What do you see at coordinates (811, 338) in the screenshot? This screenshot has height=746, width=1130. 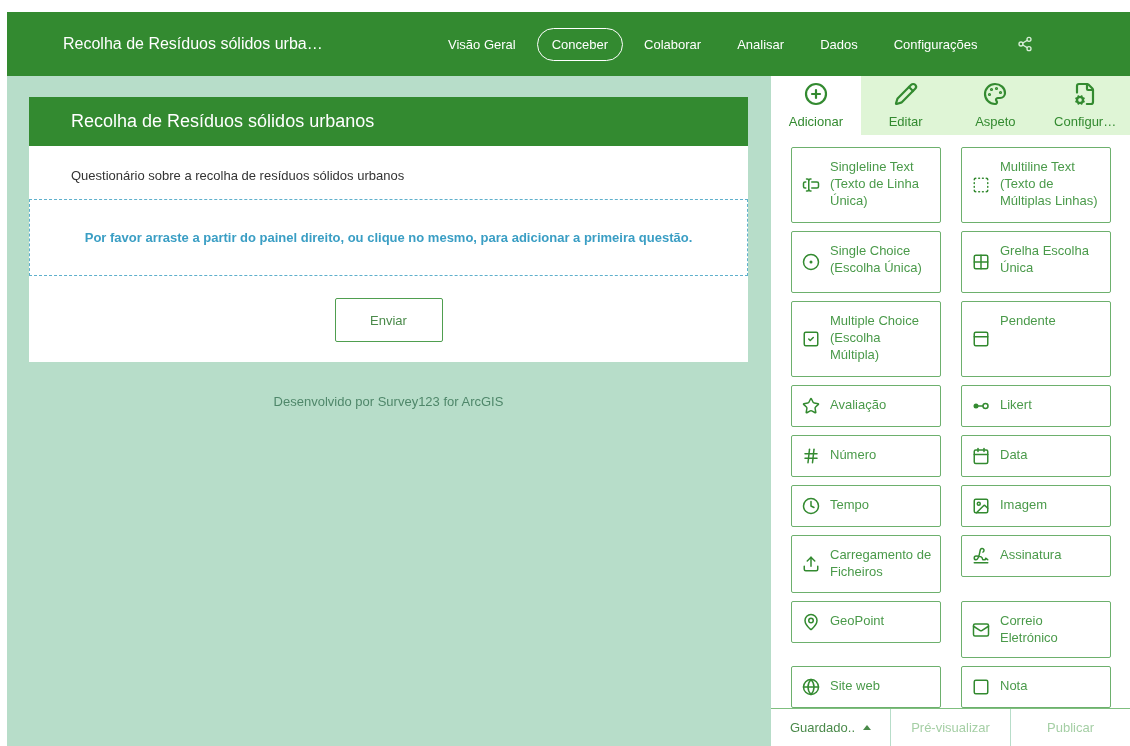 I see `checkbox-icon` at bounding box center [811, 338].